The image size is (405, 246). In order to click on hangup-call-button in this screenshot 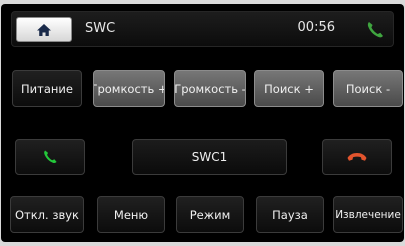, I will do `click(357, 157)`.